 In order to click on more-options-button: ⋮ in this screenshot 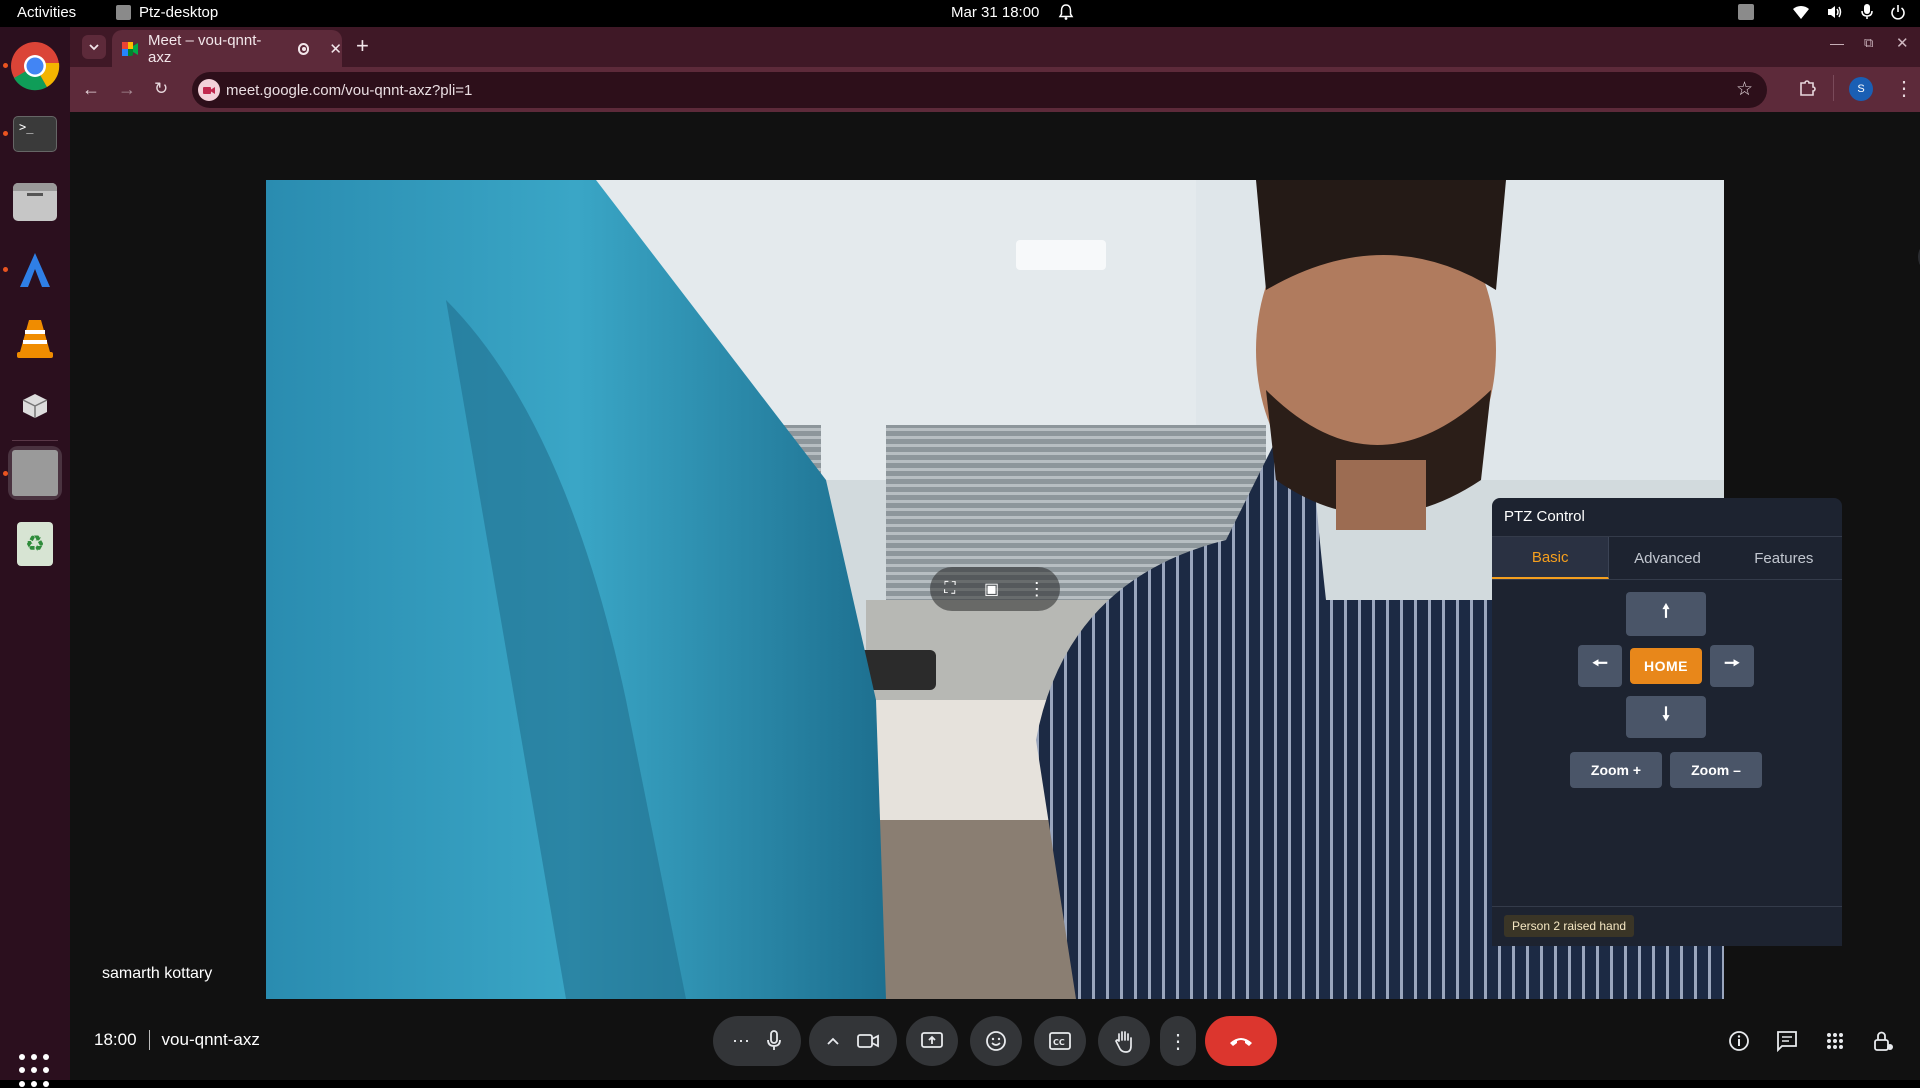, I will do `click(1178, 1041)`.